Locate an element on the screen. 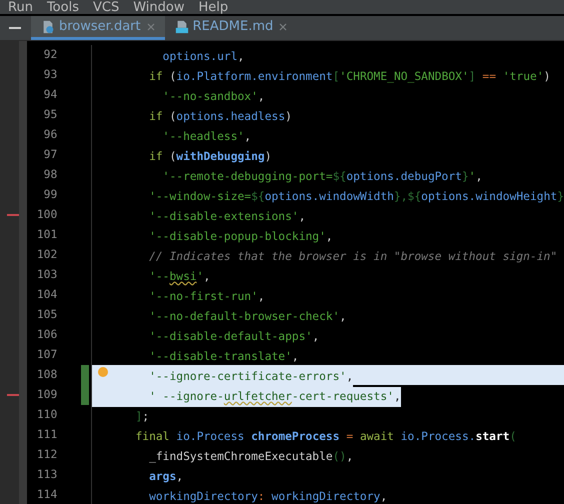 The width and height of the screenshot is (564, 504). line-number: 98 is located at coordinates (50, 175).